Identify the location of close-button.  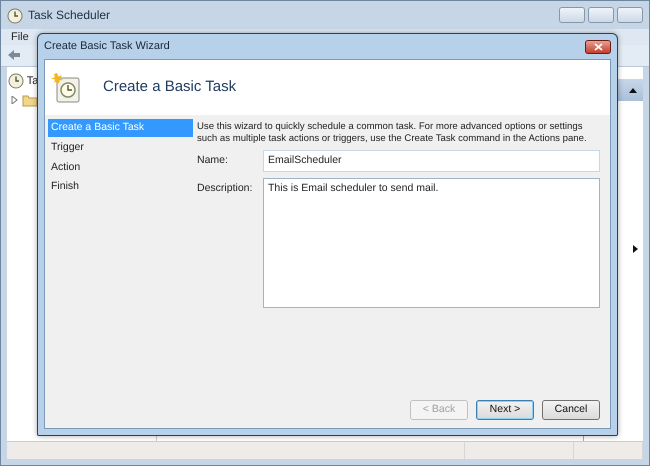
(598, 47).